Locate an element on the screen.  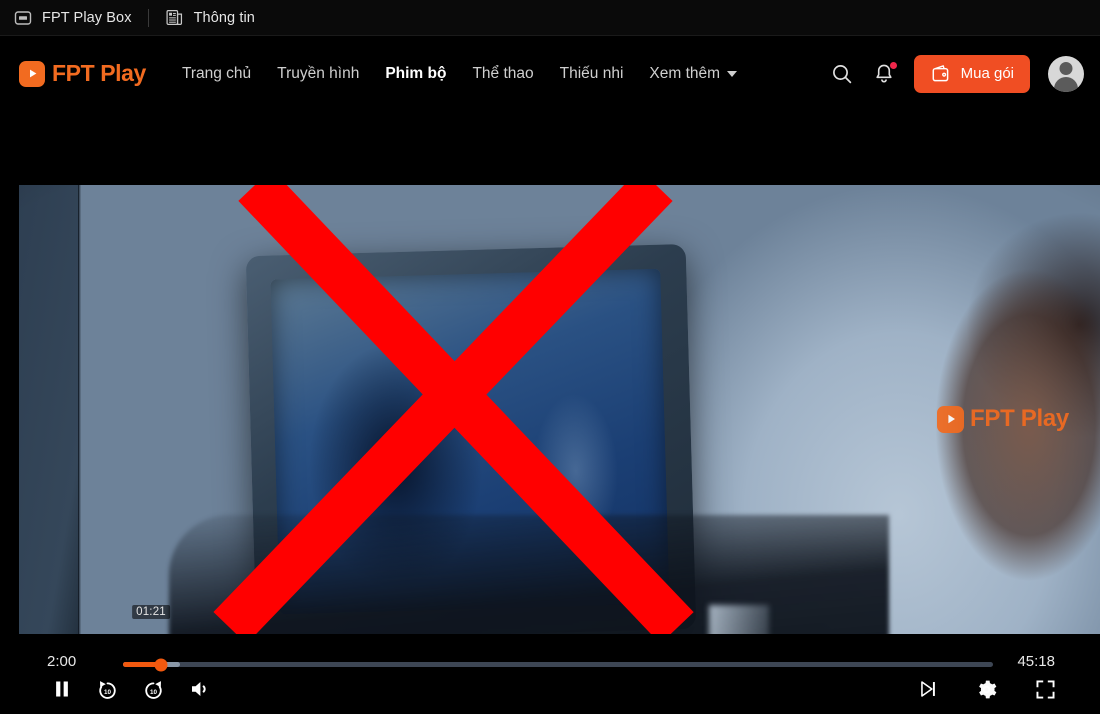
topbar-item-thong-tin: Thông tin is located at coordinates (210, 18).